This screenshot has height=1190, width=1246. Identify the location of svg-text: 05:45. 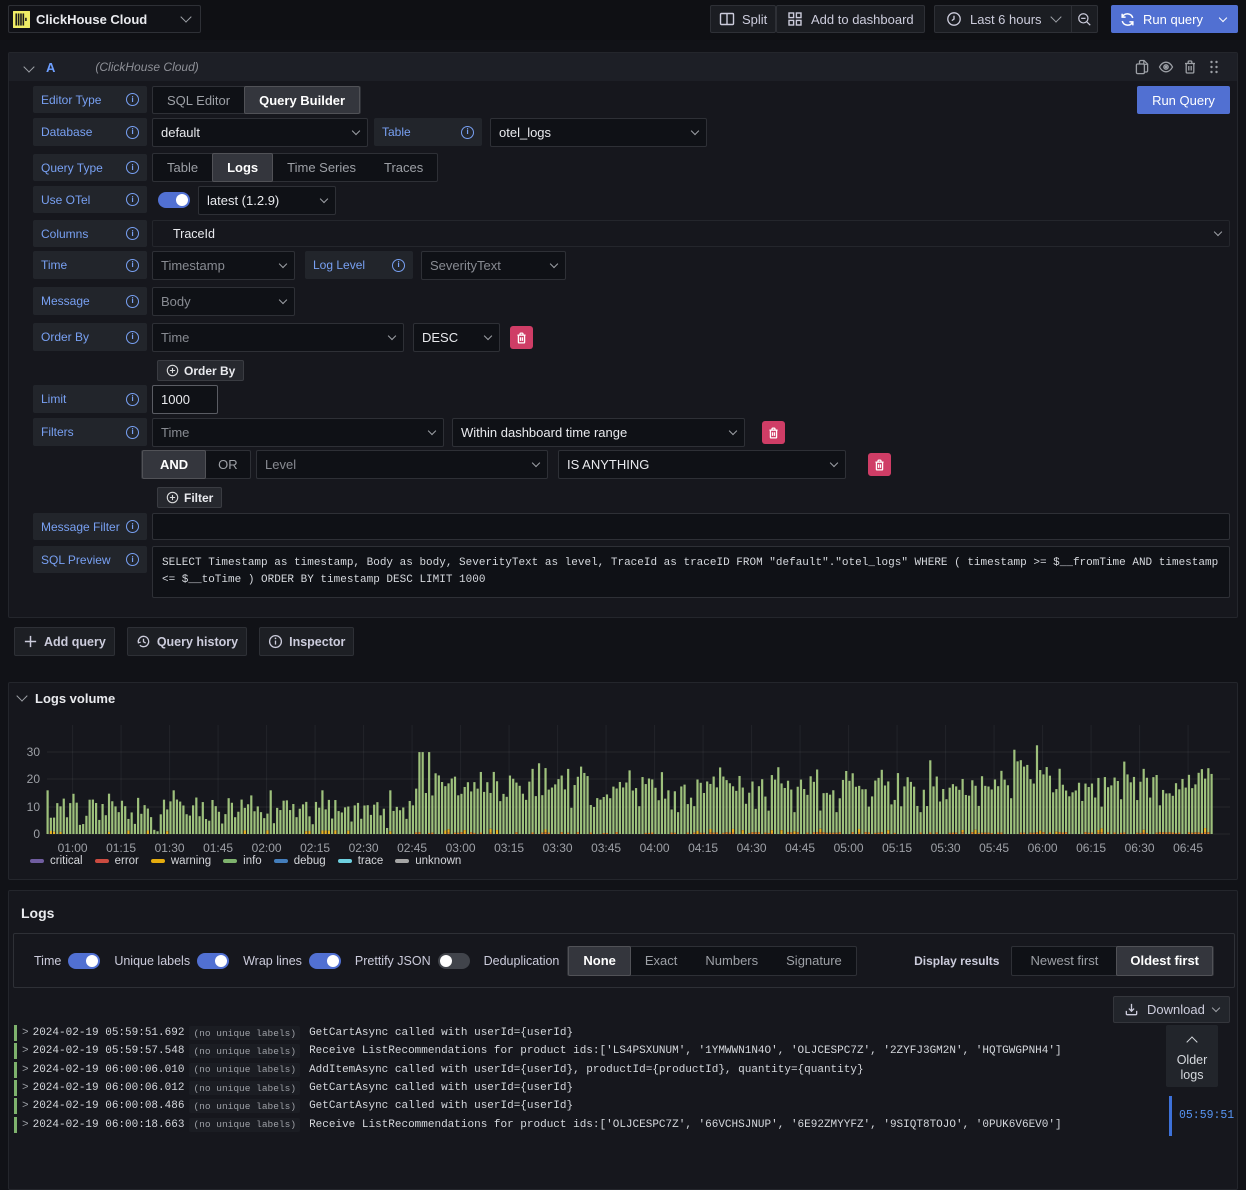
(994, 848).